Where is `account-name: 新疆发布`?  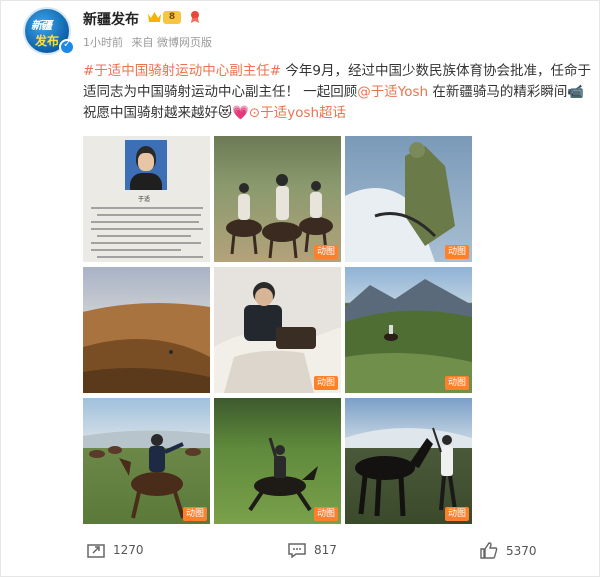 account-name: 新疆发布 is located at coordinates (111, 19).